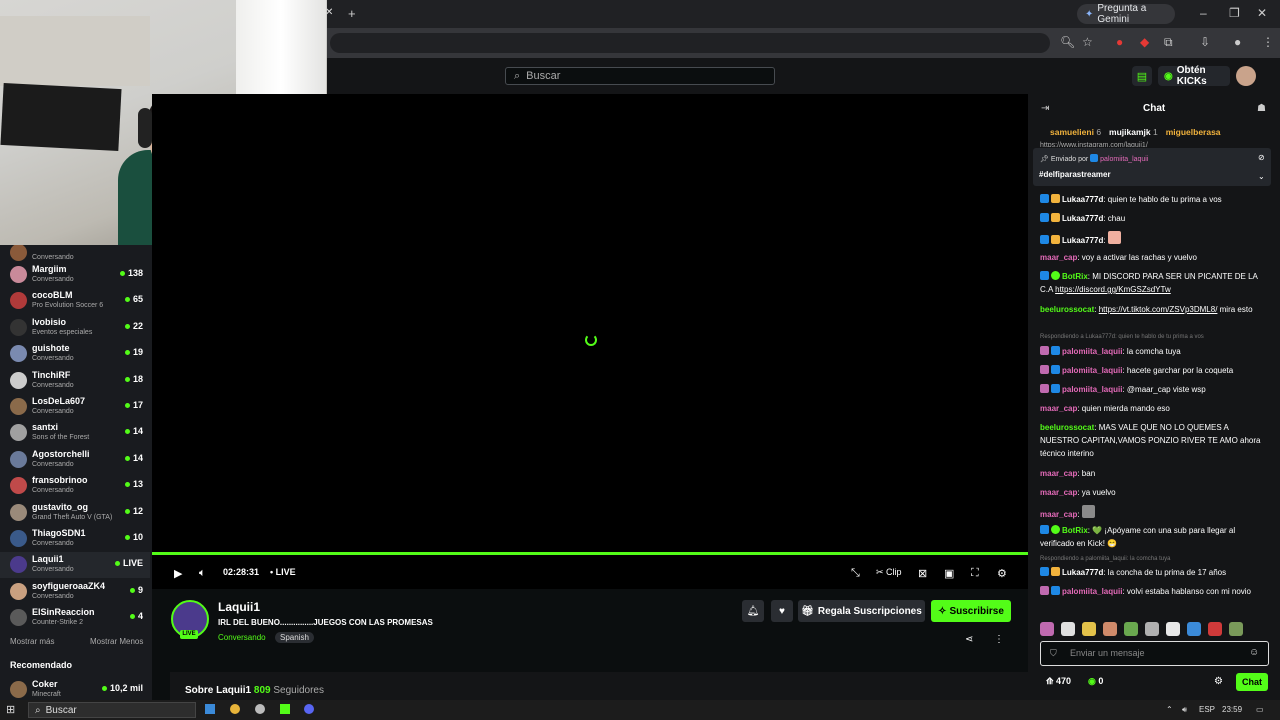 Image resolution: width=1280 pixels, height=720 pixels. What do you see at coordinates (1207, 709) in the screenshot?
I see `language-indicator: ESP` at bounding box center [1207, 709].